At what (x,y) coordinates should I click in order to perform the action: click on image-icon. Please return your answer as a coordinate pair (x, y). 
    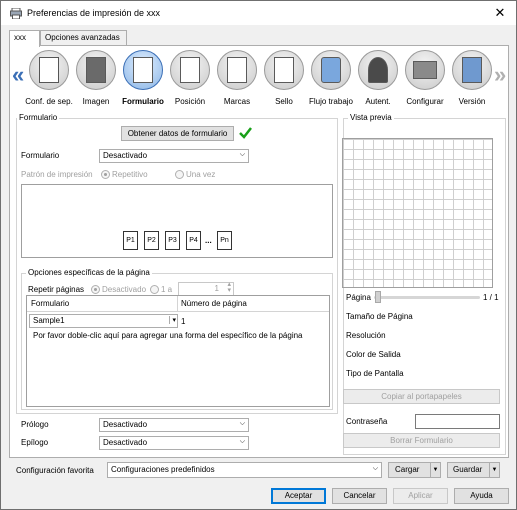
    Looking at the image, I should click on (96, 70).